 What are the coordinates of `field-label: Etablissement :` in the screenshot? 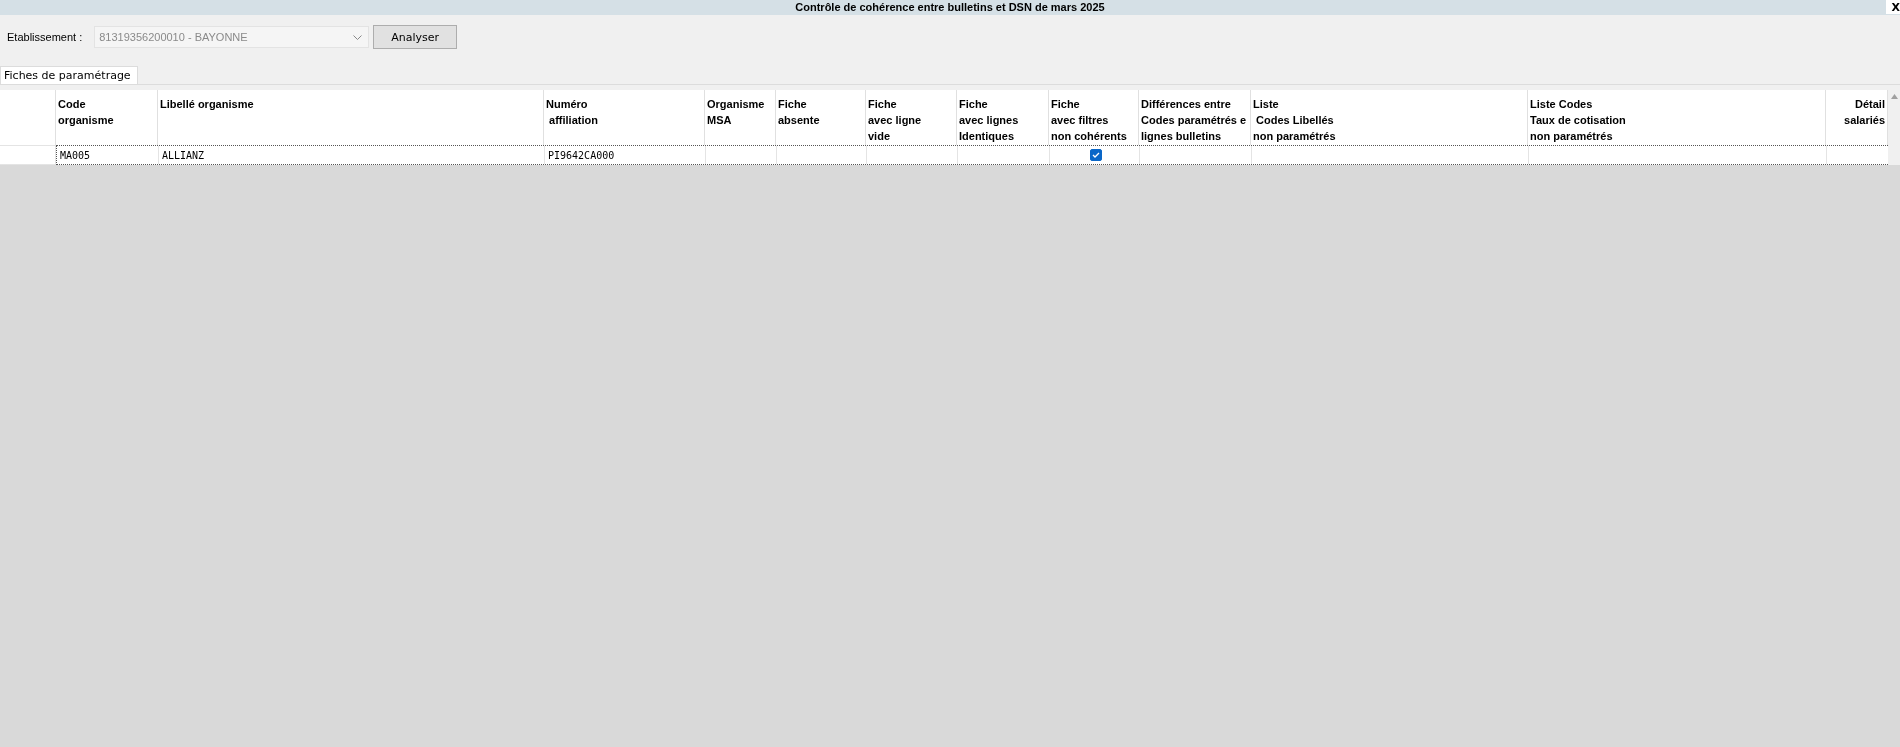 It's located at (45, 37).